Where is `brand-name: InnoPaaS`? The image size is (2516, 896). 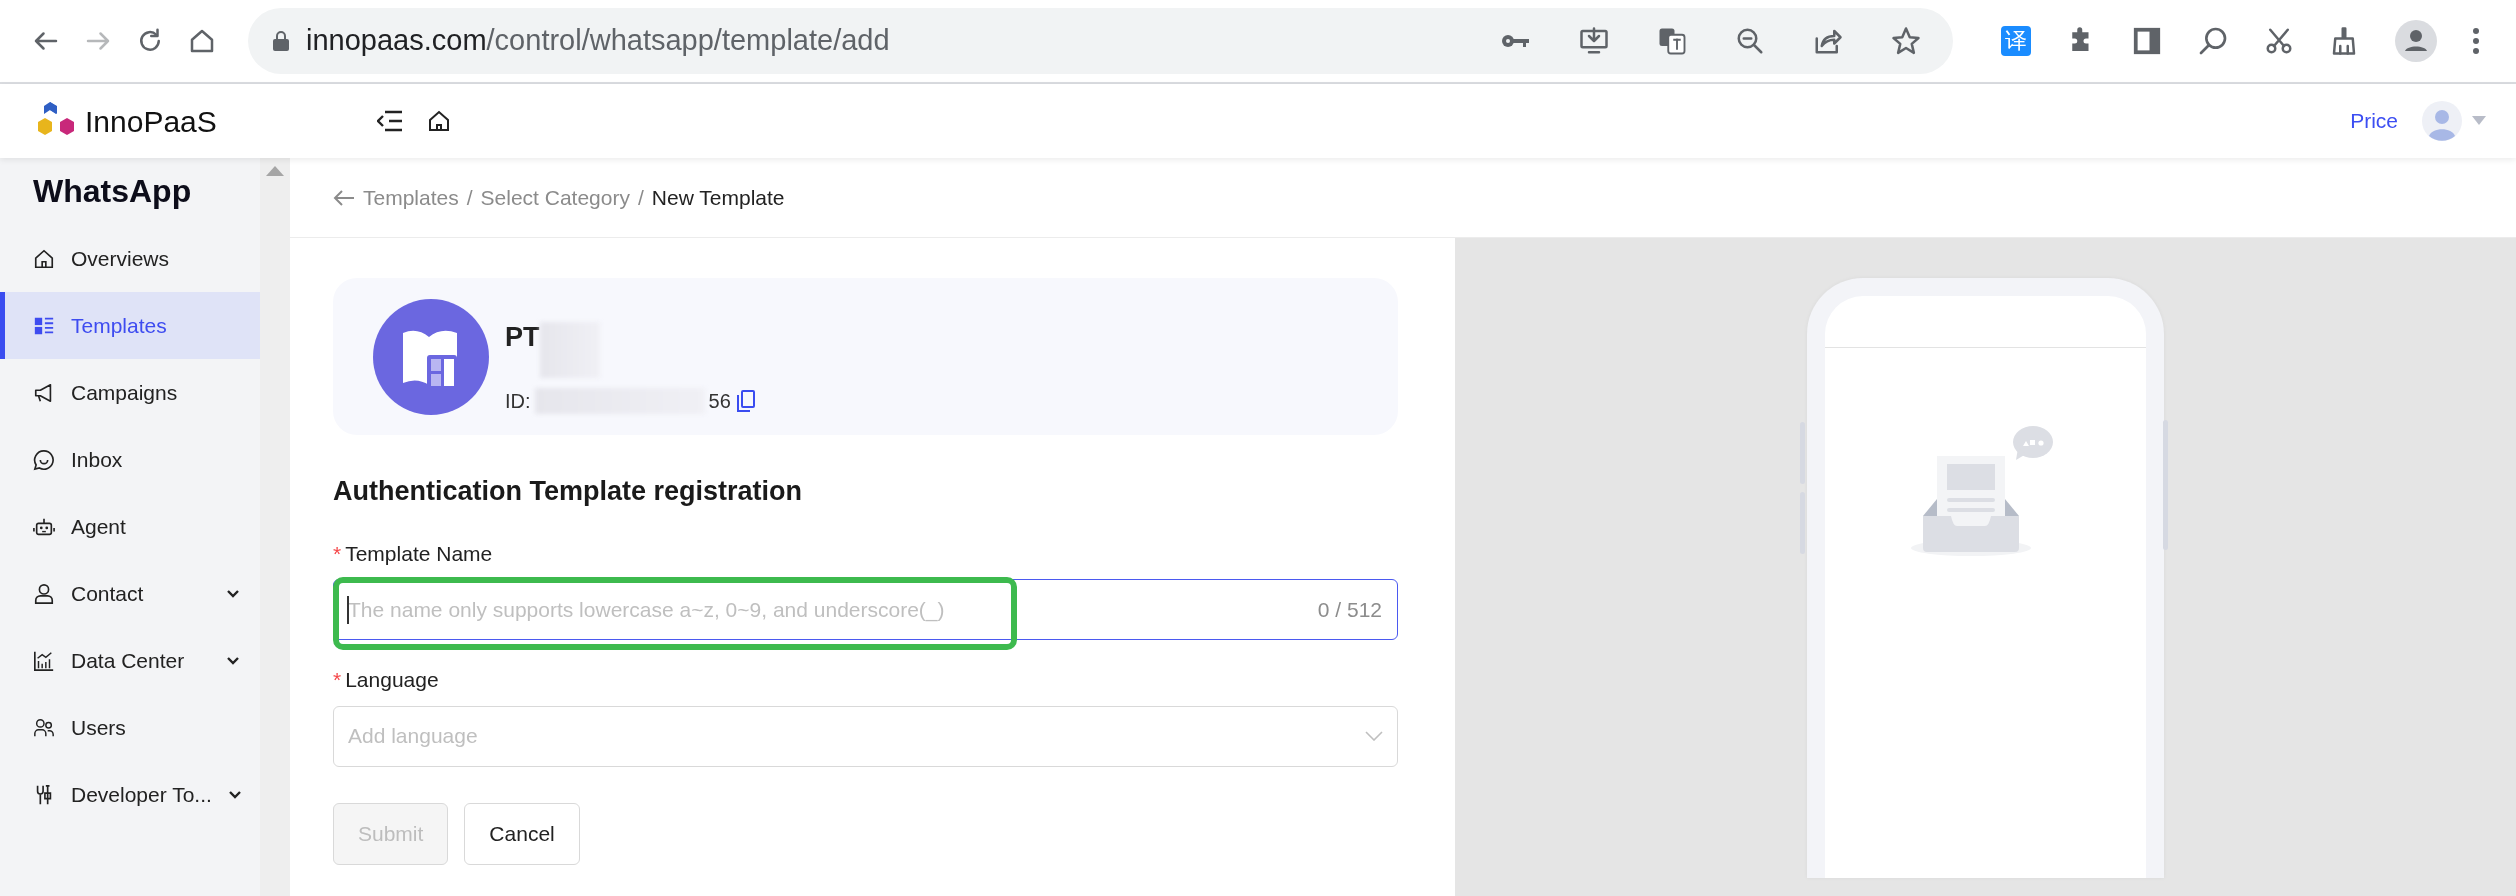 brand-name: InnoPaaS is located at coordinates (151, 121).